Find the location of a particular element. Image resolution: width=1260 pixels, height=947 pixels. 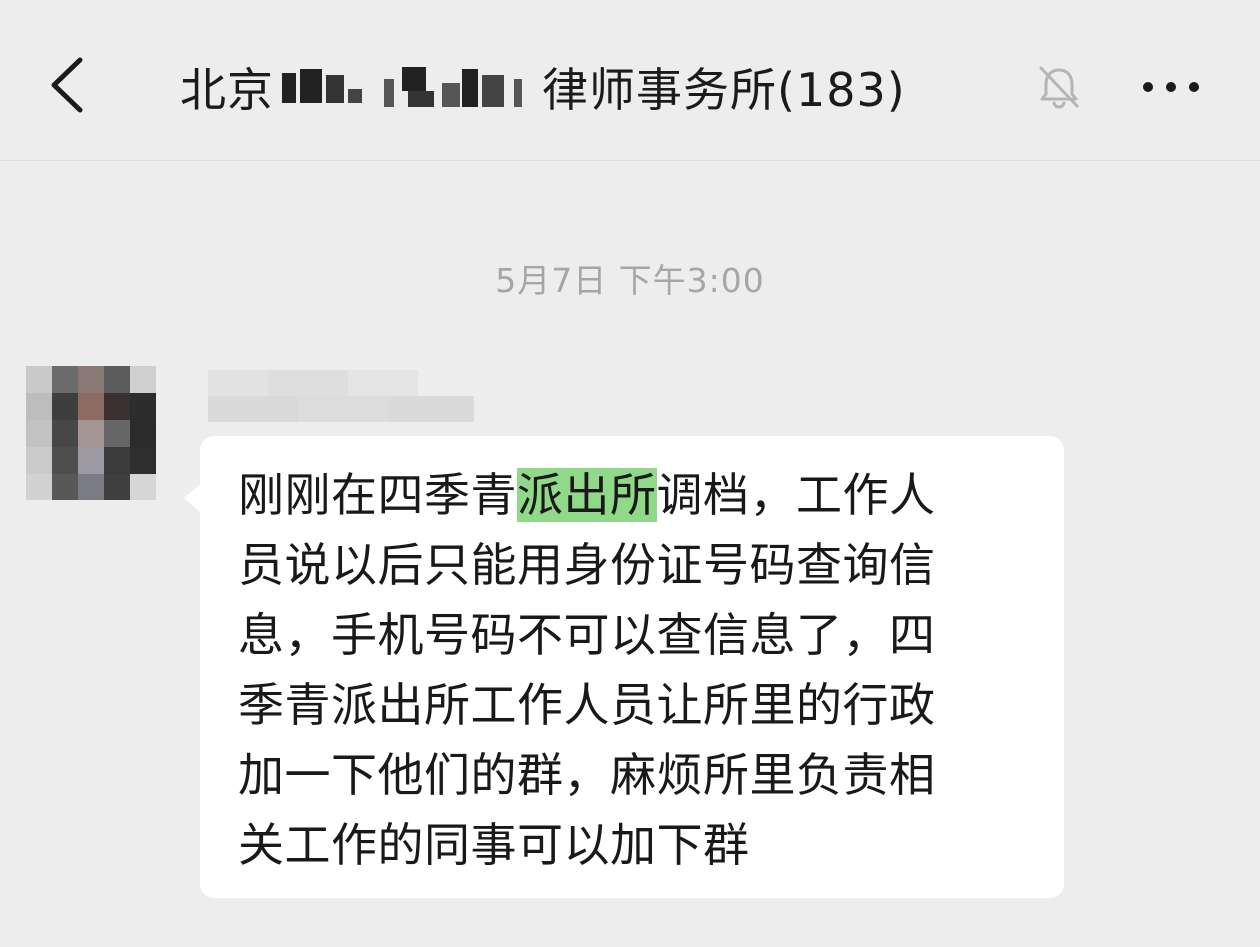

message-line-6: 关工作的同事可以加下群 is located at coordinates (494, 845).